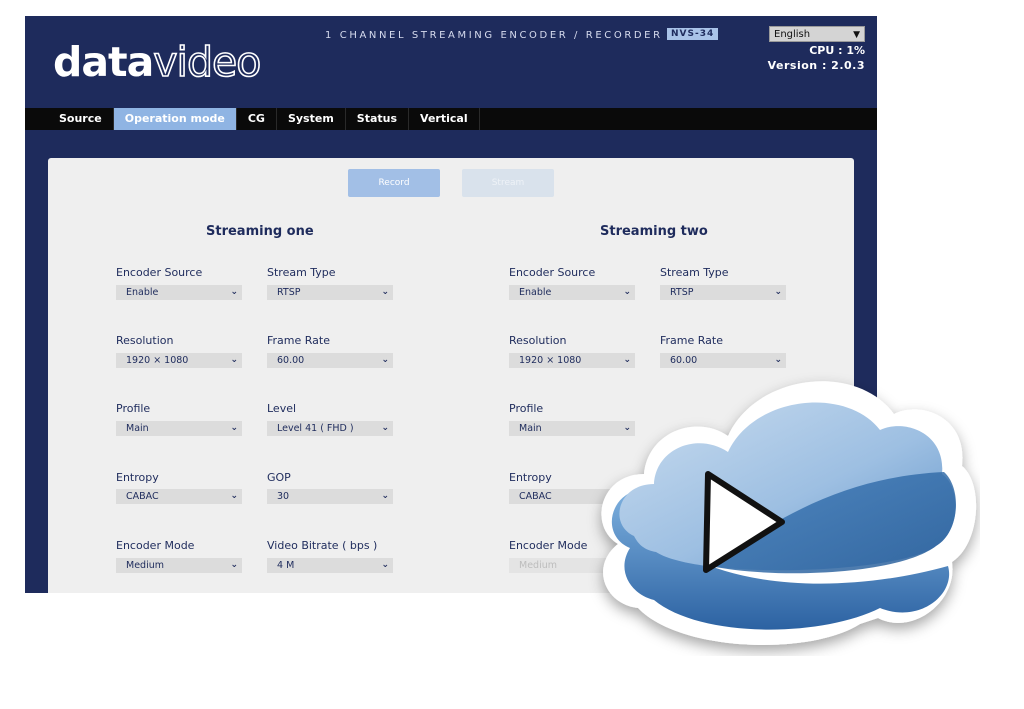 This screenshot has width=1024, height=709. I want to click on resolution-select: 1920 × 1080 ⌄, so click(179, 360).